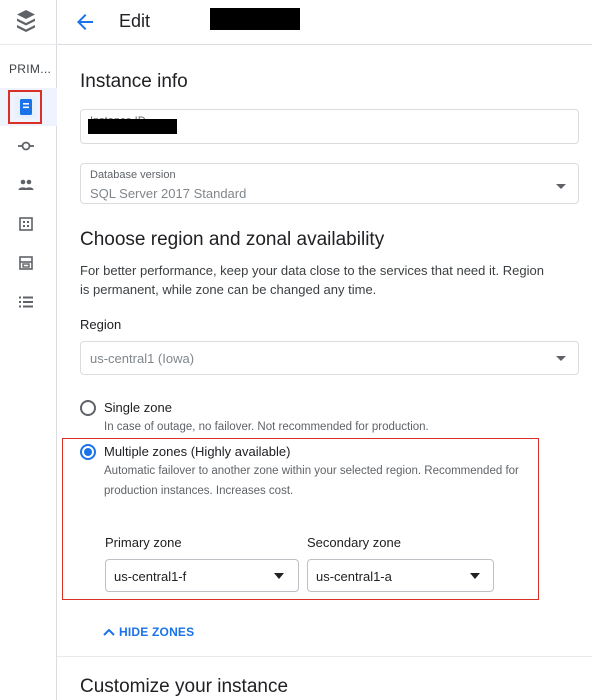 The width and height of the screenshot is (592, 700). What do you see at coordinates (138, 407) in the screenshot?
I see `single-zone-label: Single zone` at bounding box center [138, 407].